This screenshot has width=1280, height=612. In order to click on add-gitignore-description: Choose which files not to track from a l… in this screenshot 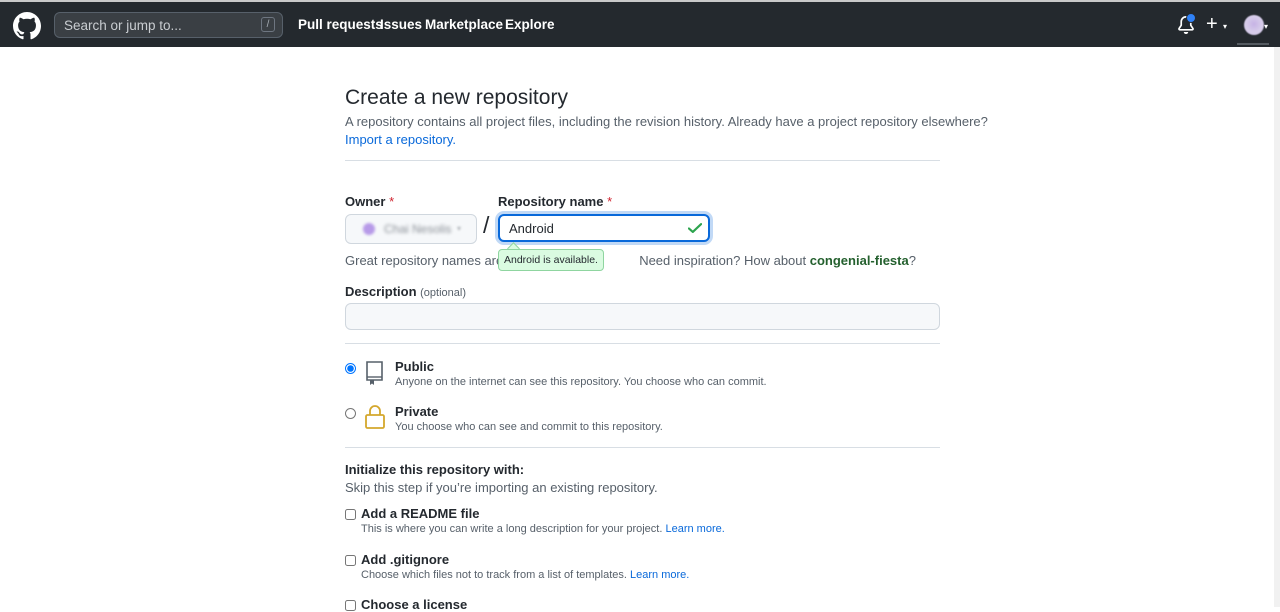, I will do `click(525, 575)`.